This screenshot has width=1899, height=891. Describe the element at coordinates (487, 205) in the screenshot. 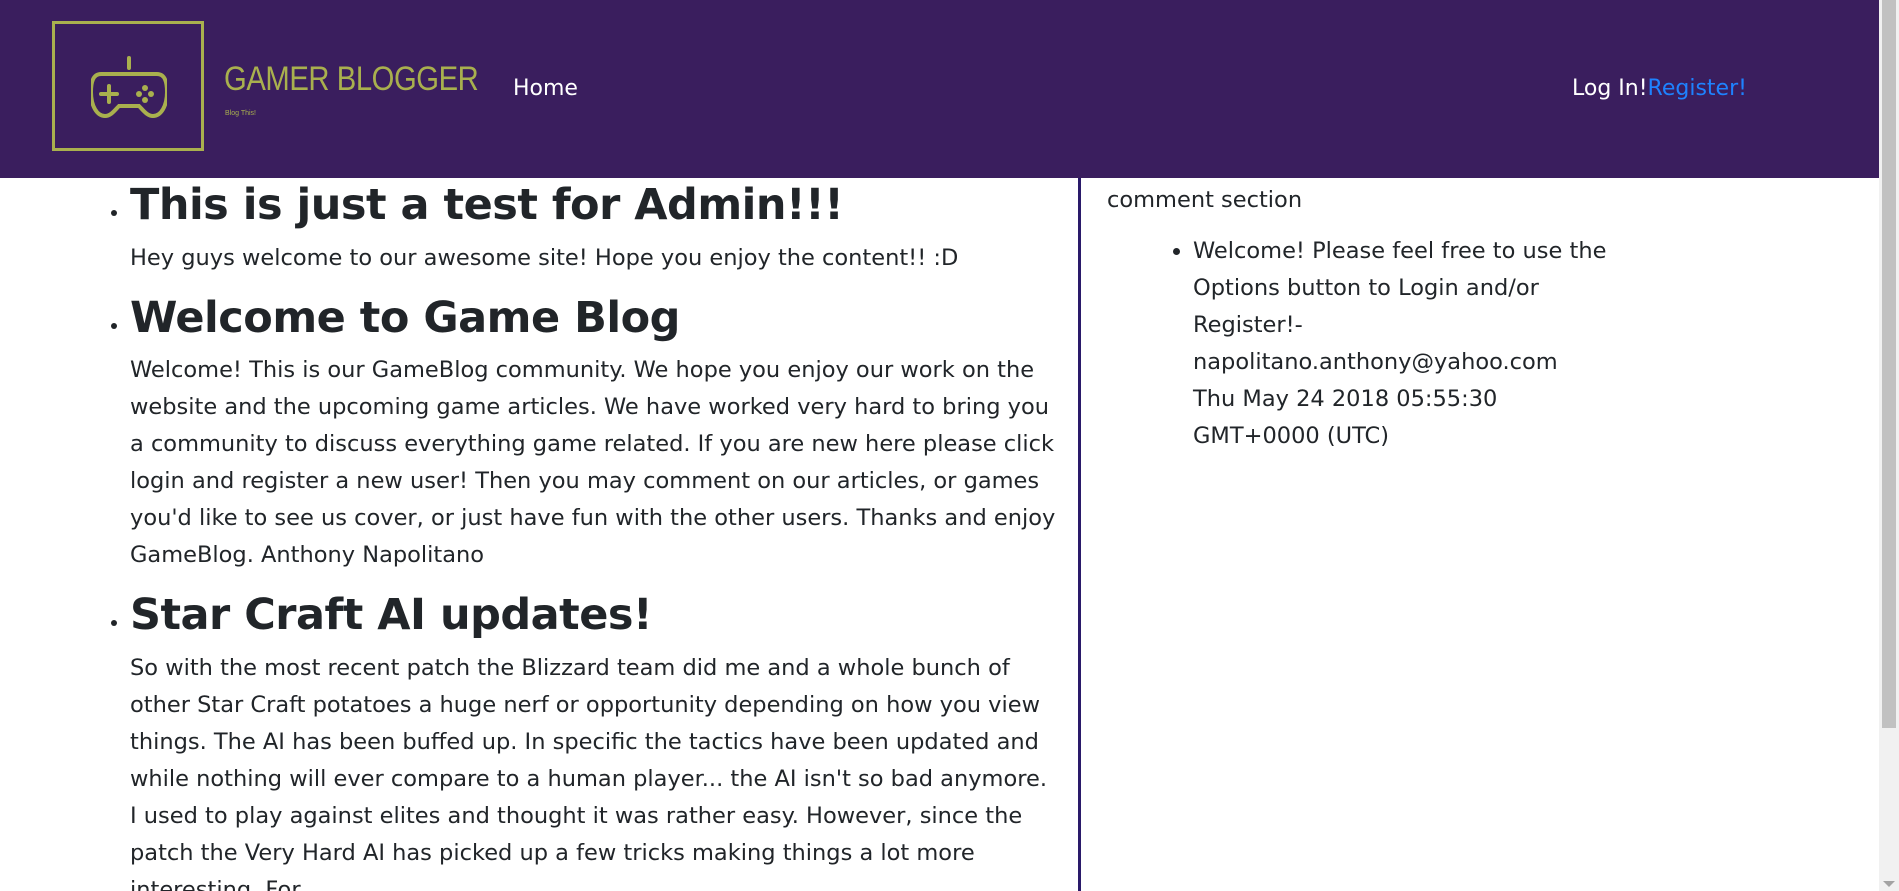

I see `post-title: This is just a test for Admin!!!` at that location.